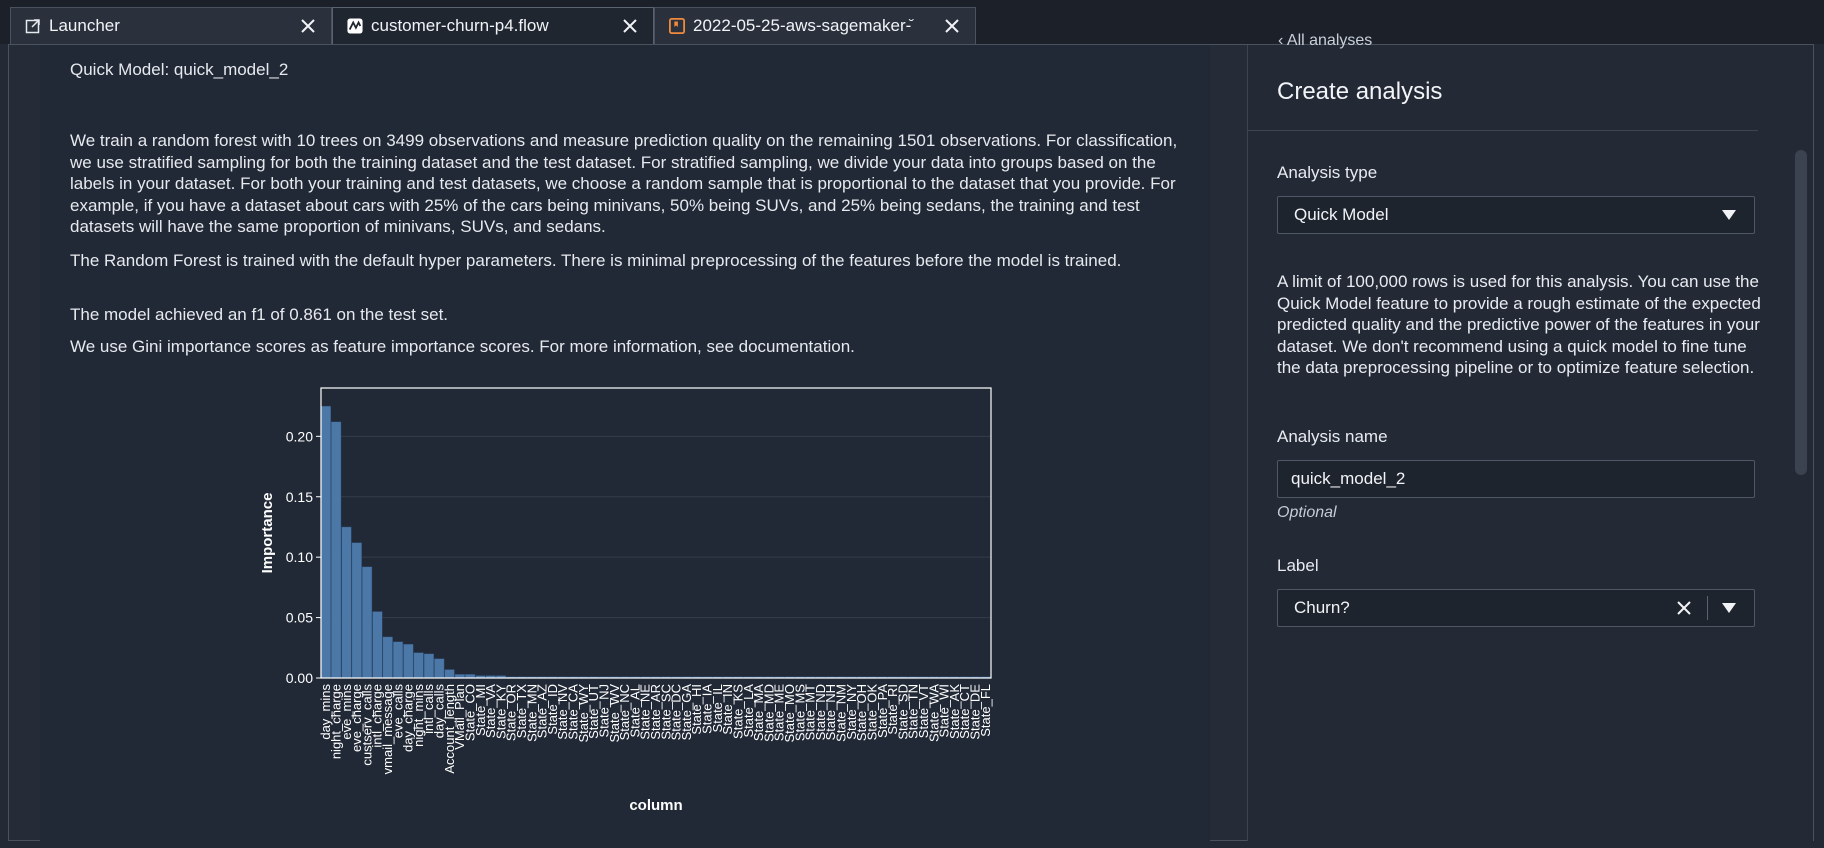 The width and height of the screenshot is (1824, 848). Describe the element at coordinates (1298, 565) in the screenshot. I see `label-field-label: Label` at that location.